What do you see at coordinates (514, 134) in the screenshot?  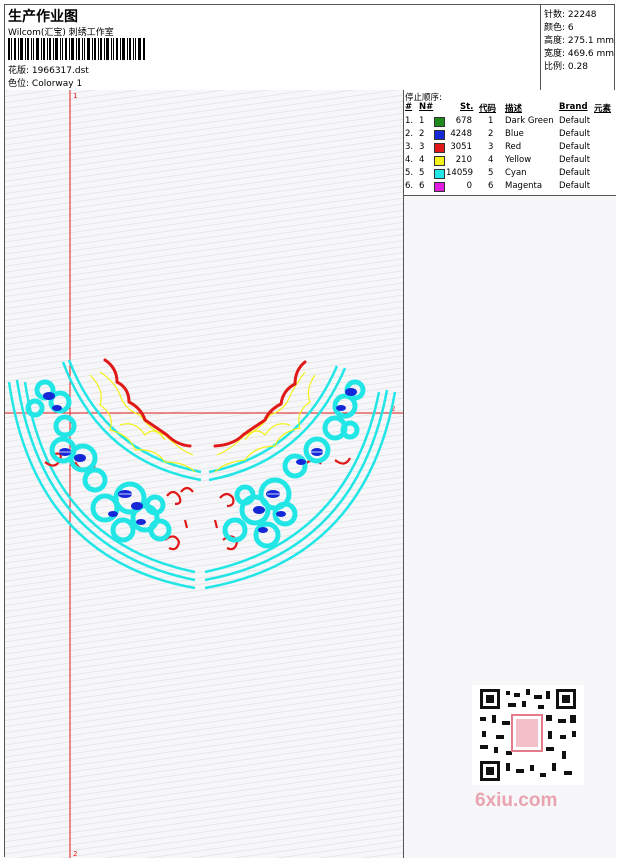 I see `row-description: Blue` at bounding box center [514, 134].